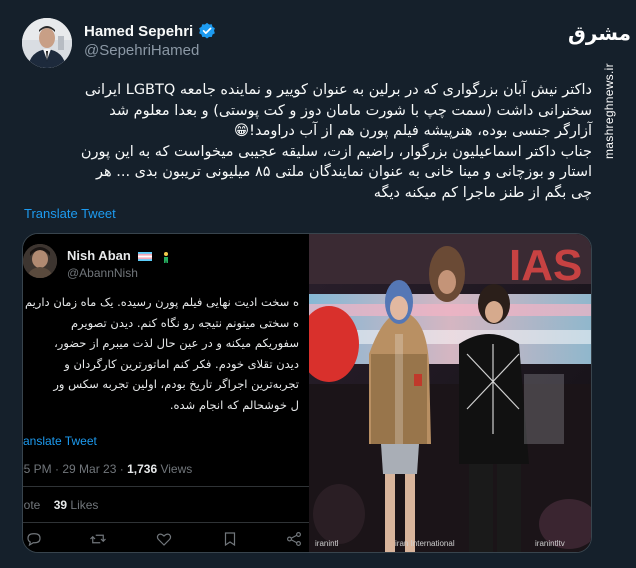 Image resolution: width=636 pixels, height=568 pixels. Describe the element at coordinates (141, 50) in the screenshot. I see `author-handle: @SepehriHamed` at that location.